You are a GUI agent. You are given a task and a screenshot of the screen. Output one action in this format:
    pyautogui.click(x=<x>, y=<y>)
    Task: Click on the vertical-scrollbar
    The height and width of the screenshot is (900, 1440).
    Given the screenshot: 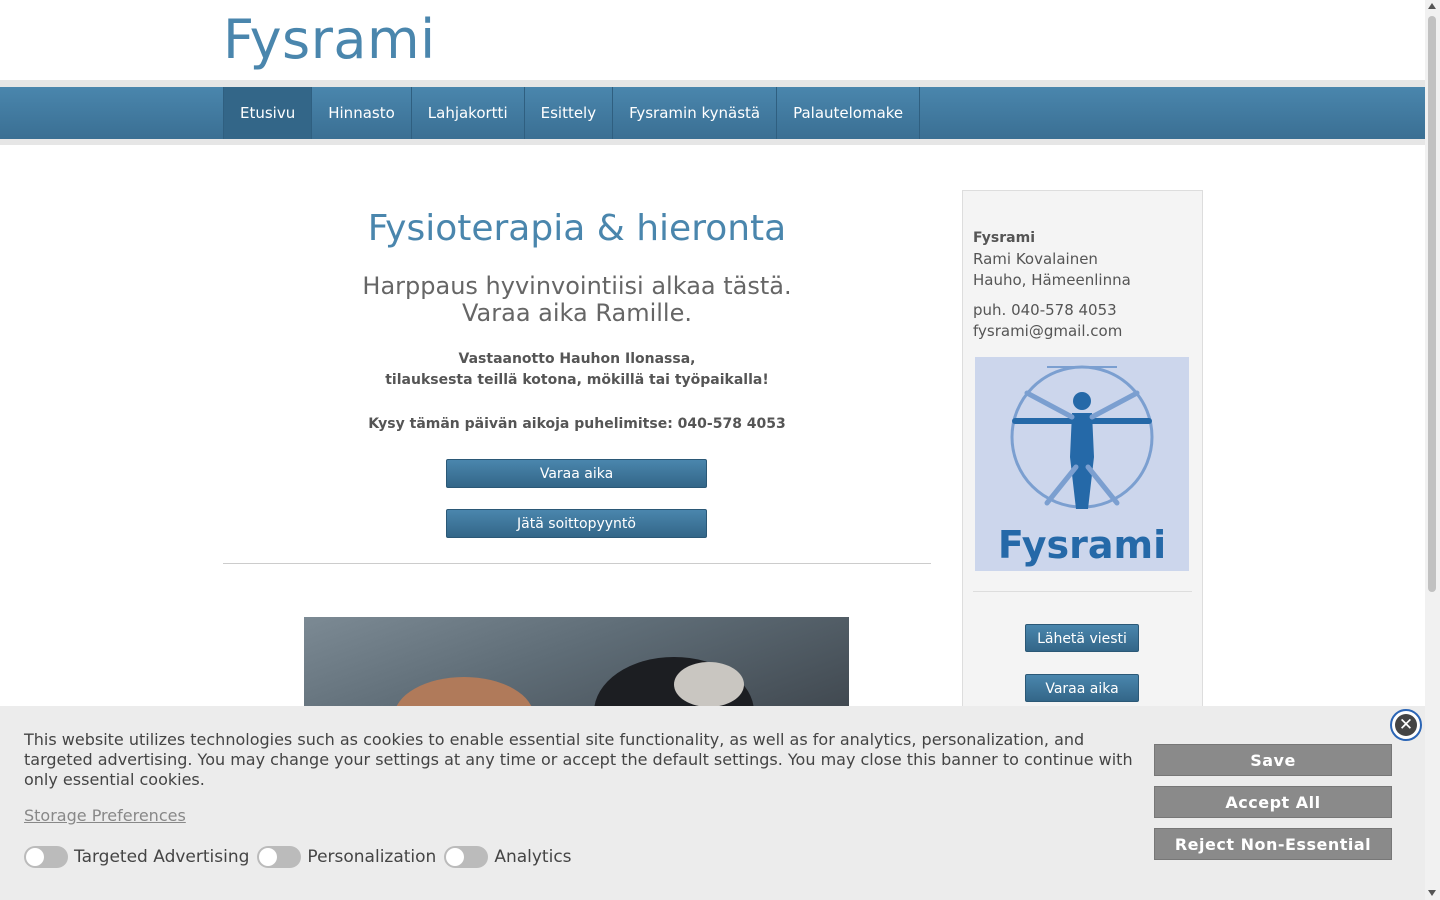 What is the action you would take?
    pyautogui.click(x=1432, y=450)
    